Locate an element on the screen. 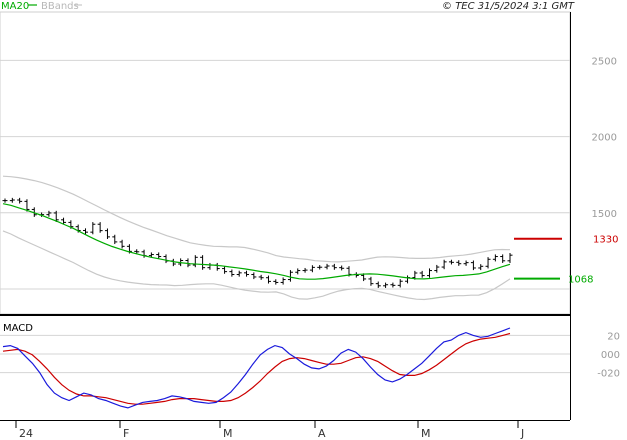 The image size is (627, 440). macd-panel-title: MACD is located at coordinates (18, 328).